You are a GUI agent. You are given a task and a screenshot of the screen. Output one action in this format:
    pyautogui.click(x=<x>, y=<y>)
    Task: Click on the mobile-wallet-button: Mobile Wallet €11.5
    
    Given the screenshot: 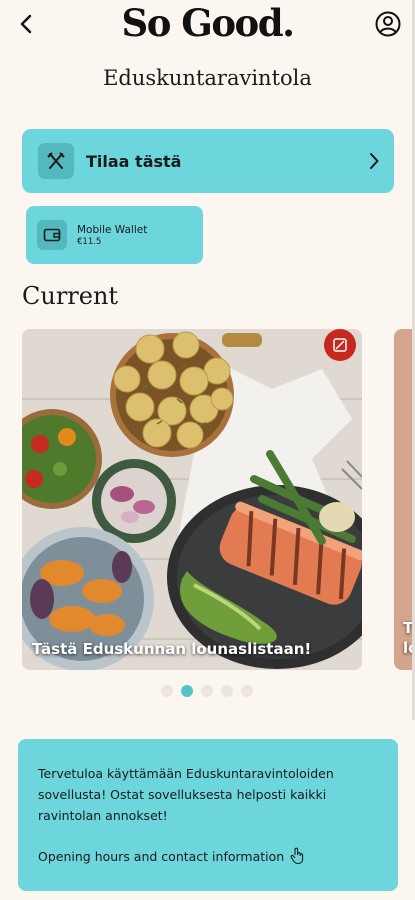 What is the action you would take?
    pyautogui.click(x=114, y=235)
    